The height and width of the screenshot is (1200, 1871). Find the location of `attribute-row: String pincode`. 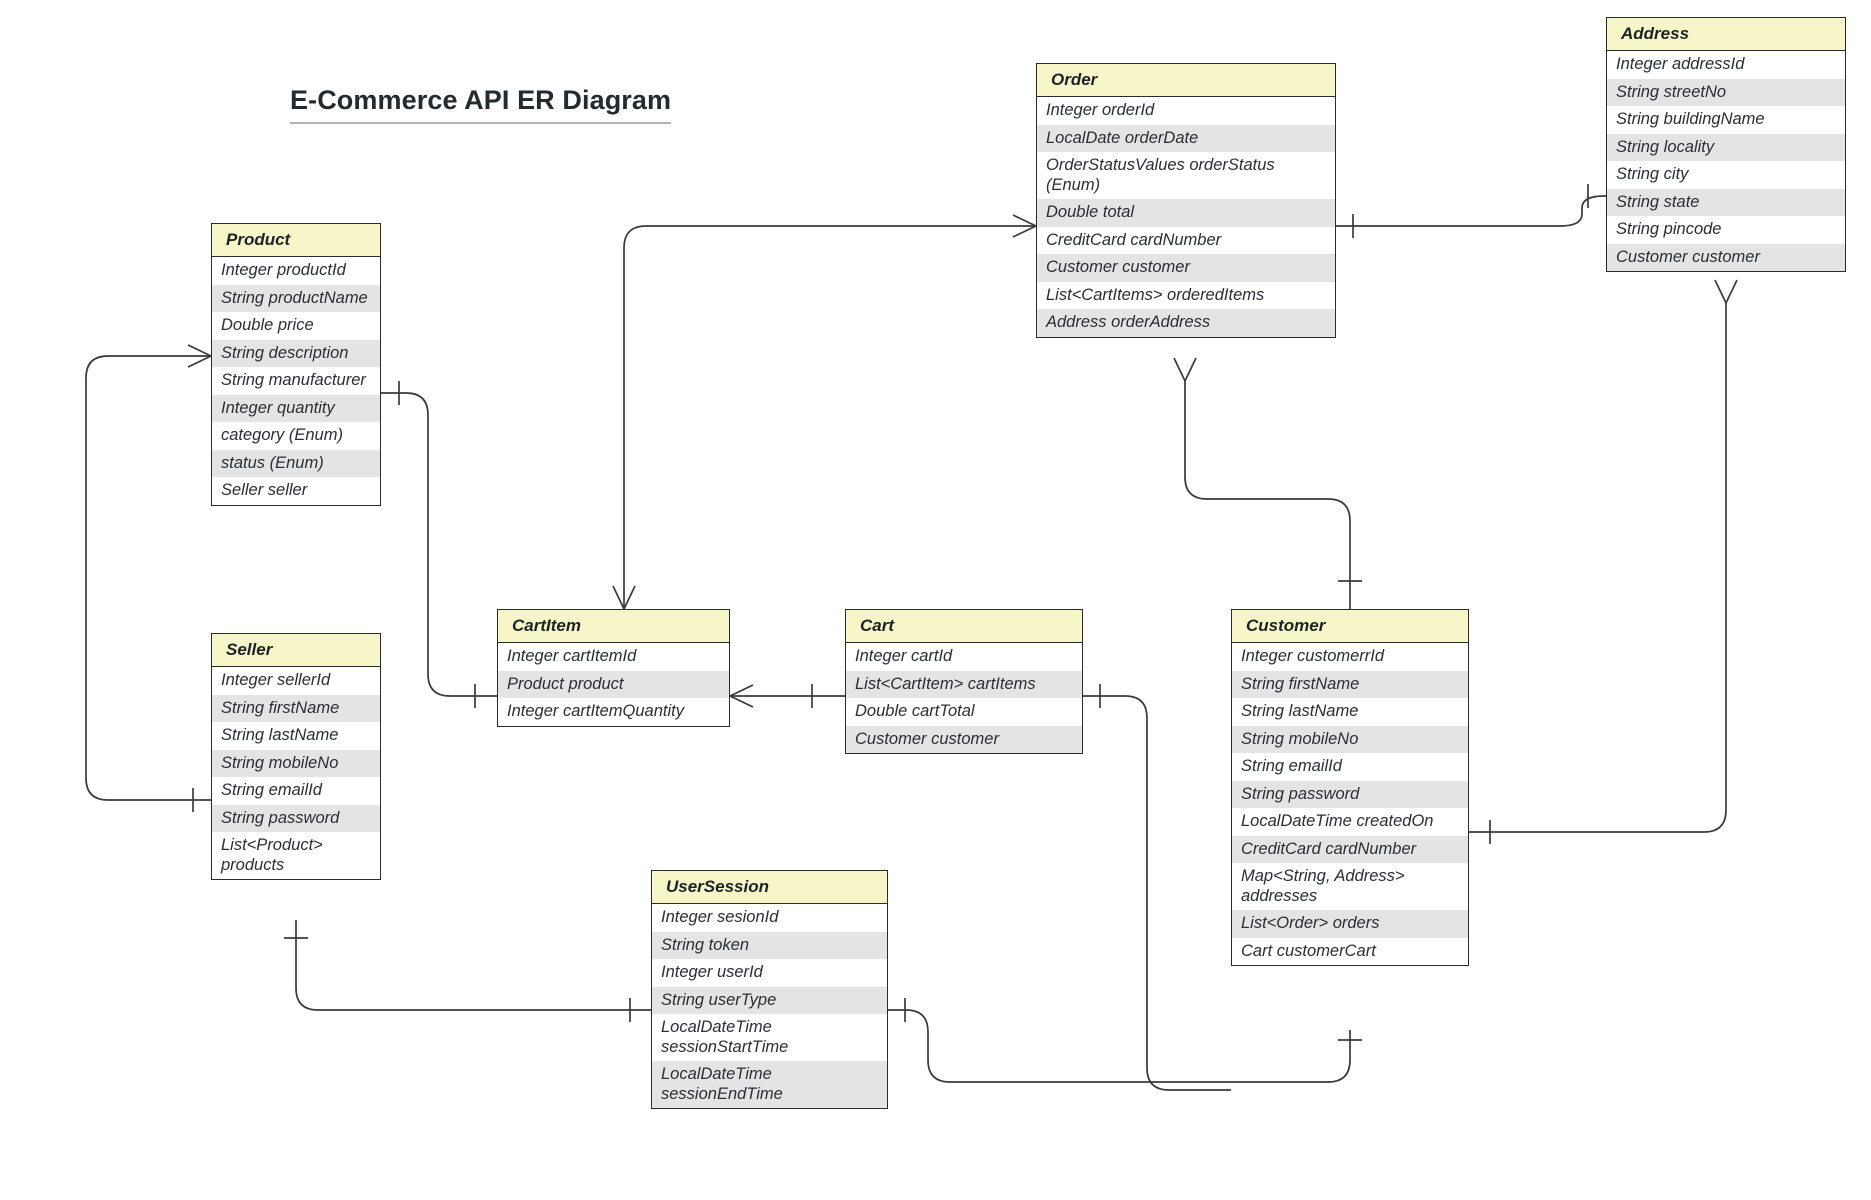

attribute-row: String pincode is located at coordinates (1726, 230).